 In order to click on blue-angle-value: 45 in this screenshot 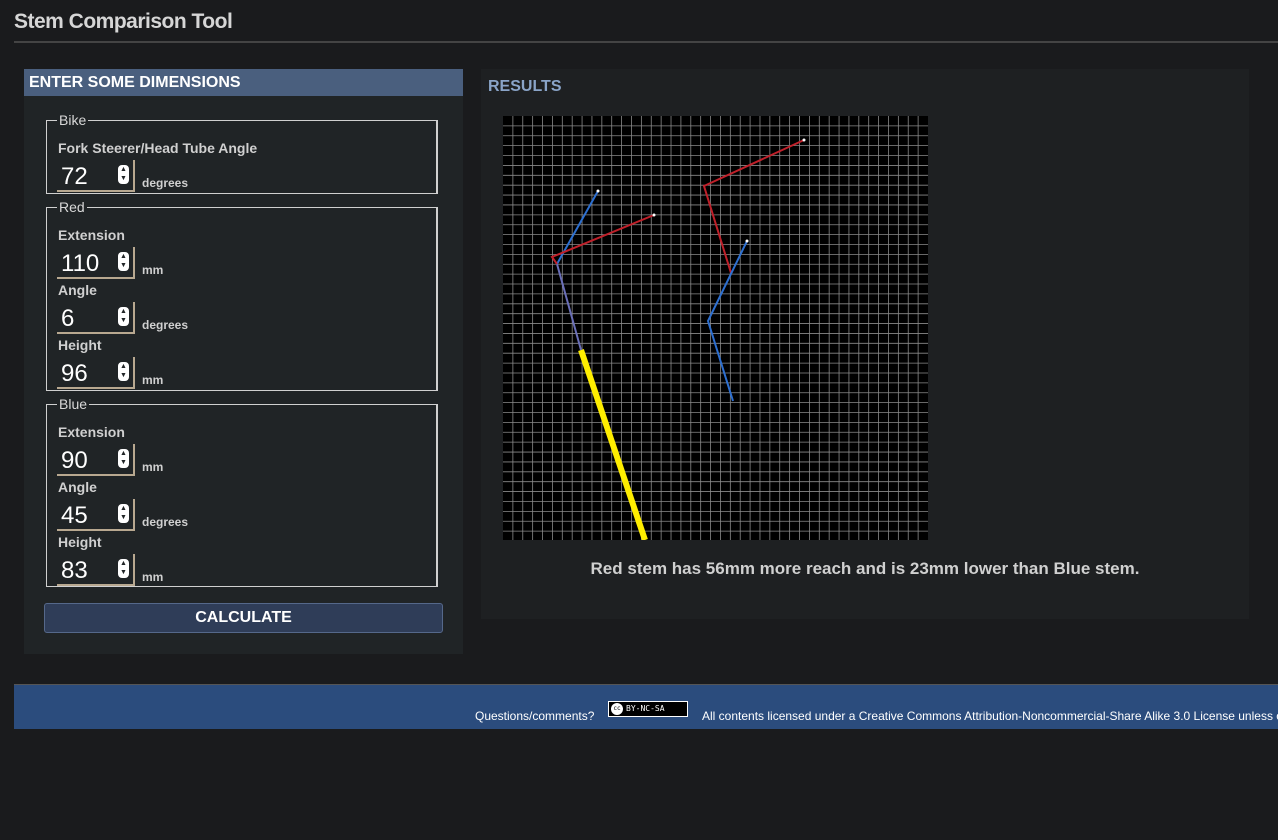, I will do `click(74, 515)`.